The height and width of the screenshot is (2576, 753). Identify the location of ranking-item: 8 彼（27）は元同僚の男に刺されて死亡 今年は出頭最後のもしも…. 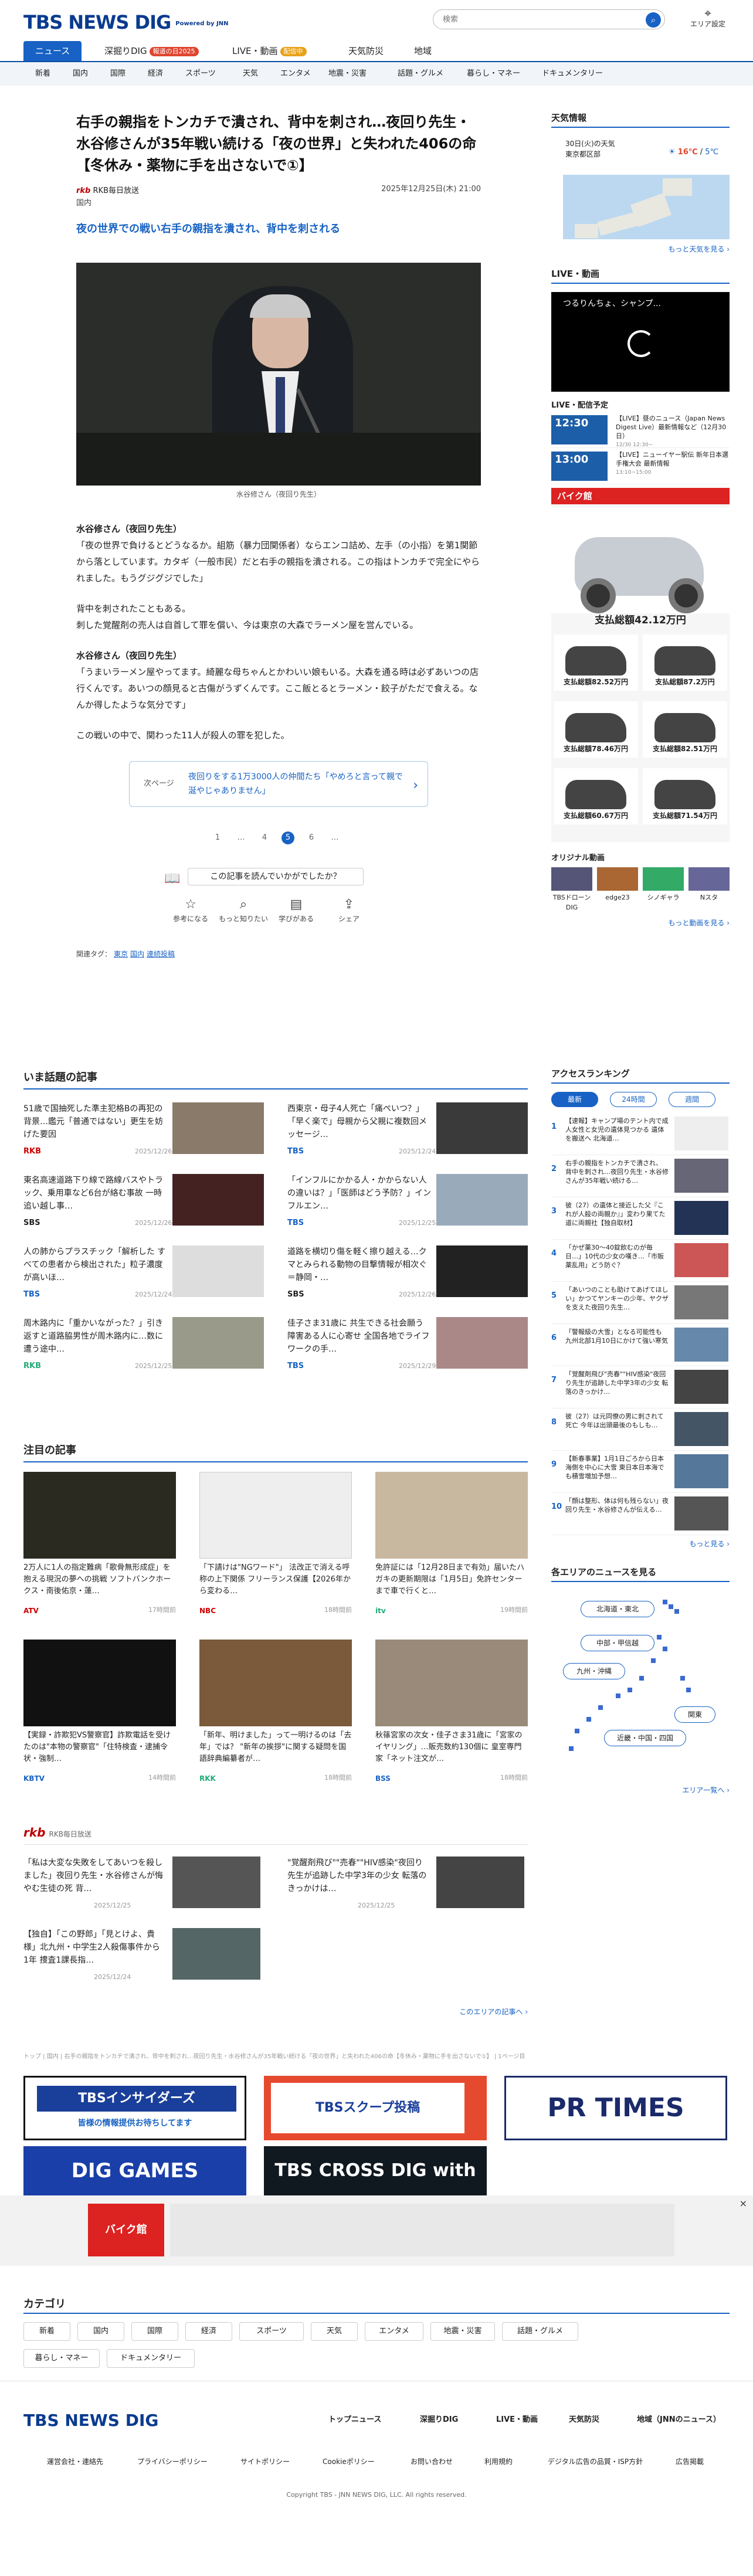
(641, 1430).